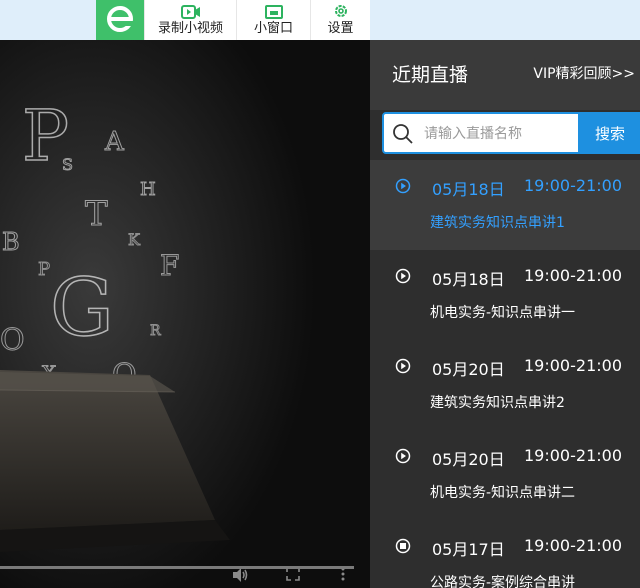 Image resolution: width=640 pixels, height=588 pixels. What do you see at coordinates (497, 223) in the screenshot?
I see `session-name: 建筑实务知识点串讲1` at bounding box center [497, 223].